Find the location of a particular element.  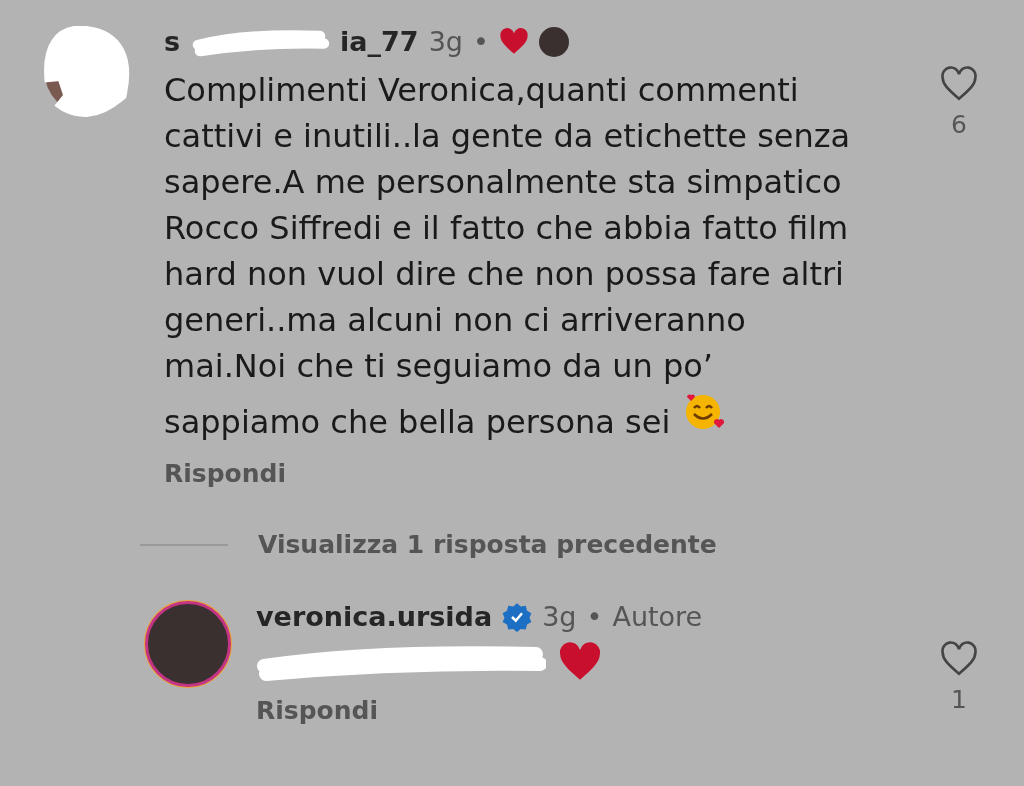

username: ia_77 is located at coordinates (379, 41).